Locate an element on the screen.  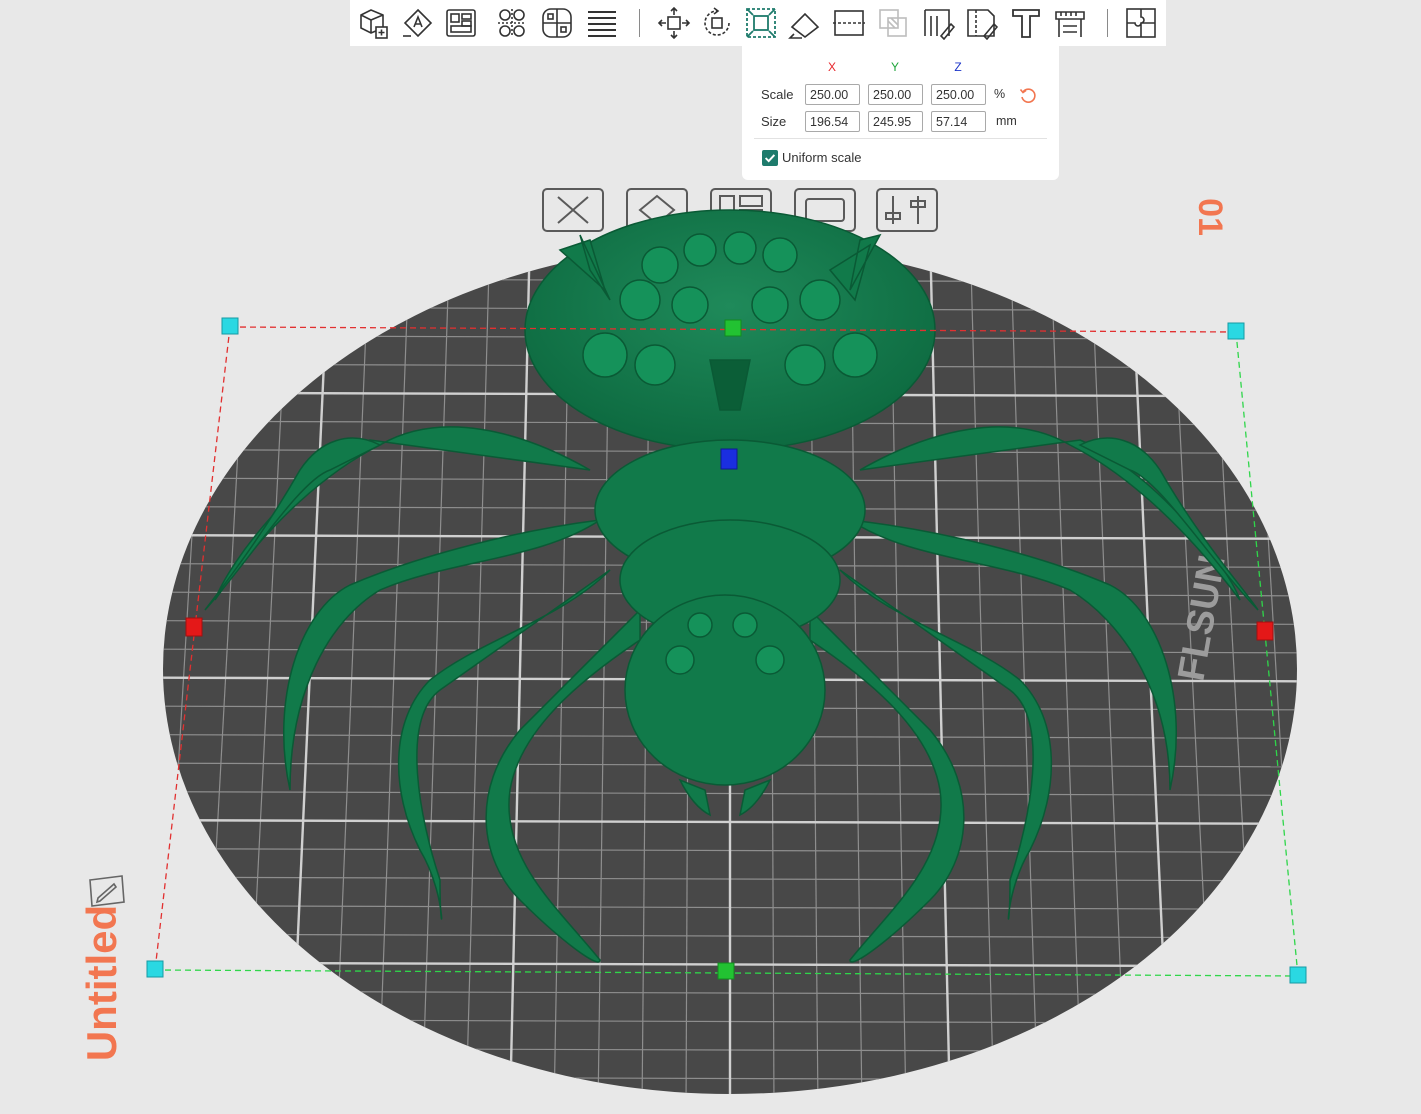
text-shape-icon is located at coordinates (1026, 23).